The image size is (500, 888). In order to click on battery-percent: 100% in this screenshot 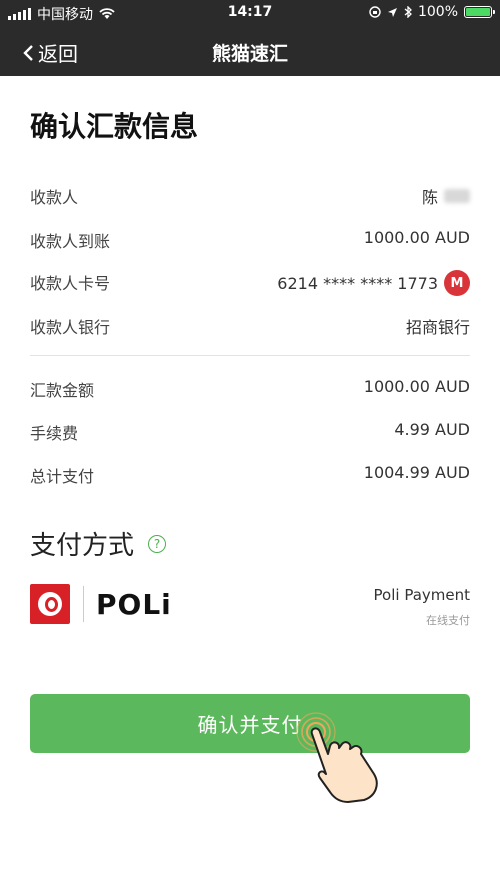, I will do `click(437, 12)`.